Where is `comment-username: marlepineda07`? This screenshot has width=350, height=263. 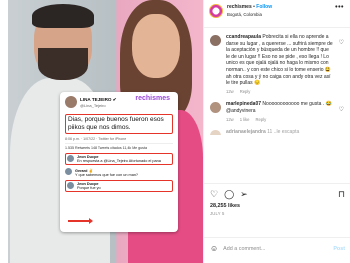
comment-username: marlepineda07 is located at coordinates (243, 104).